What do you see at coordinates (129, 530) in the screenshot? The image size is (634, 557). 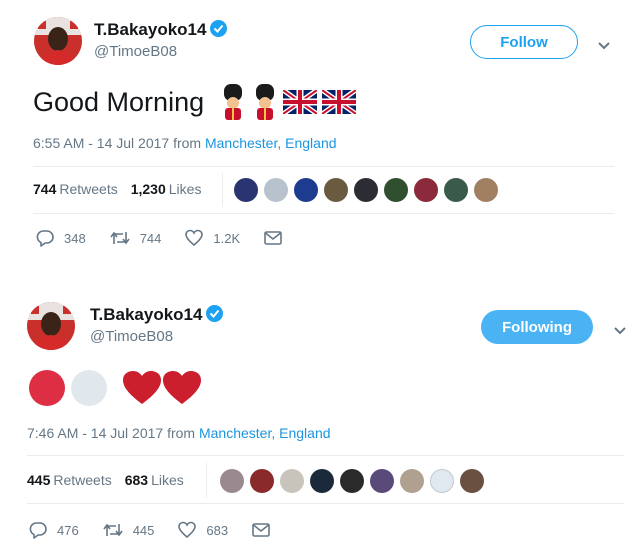 I see `retweet-button: 445` at bounding box center [129, 530].